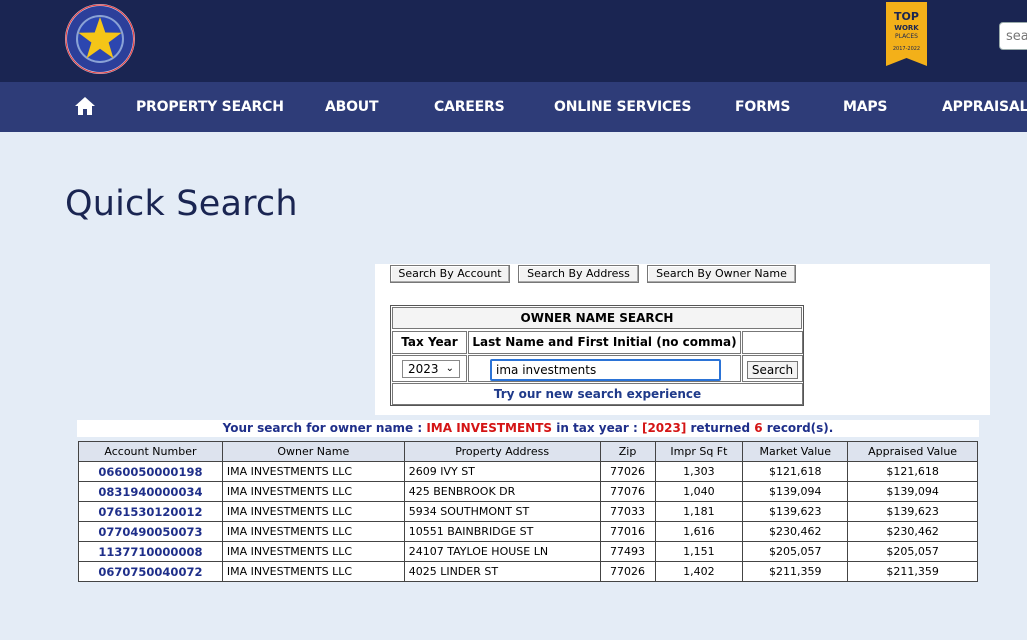 The image size is (1027, 640). What do you see at coordinates (597, 318) in the screenshot?
I see `owner-search-title: OWNER NAME SEARCH` at bounding box center [597, 318].